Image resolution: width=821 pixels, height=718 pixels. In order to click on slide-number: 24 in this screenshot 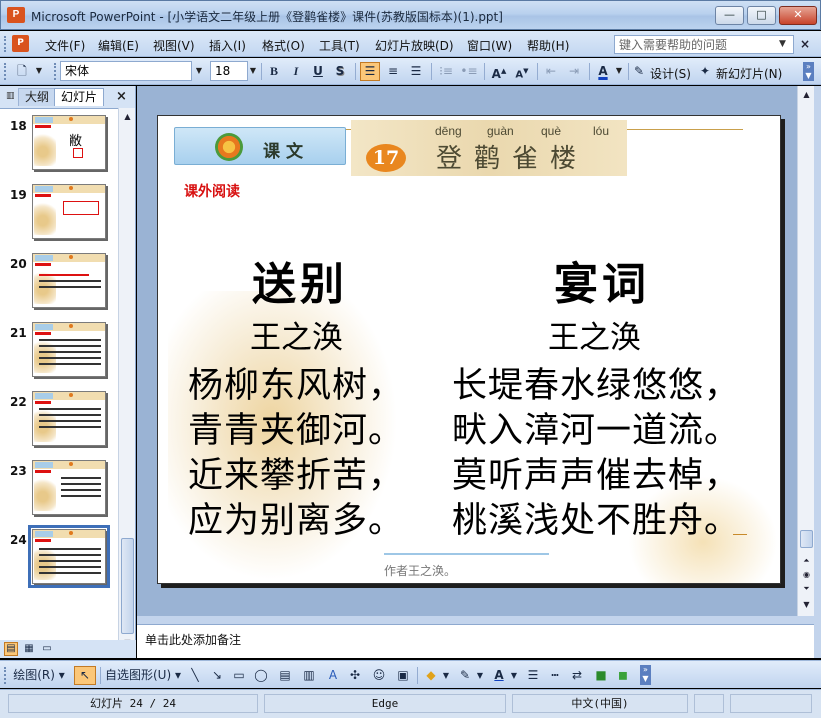, I will do `click(18, 540)`.